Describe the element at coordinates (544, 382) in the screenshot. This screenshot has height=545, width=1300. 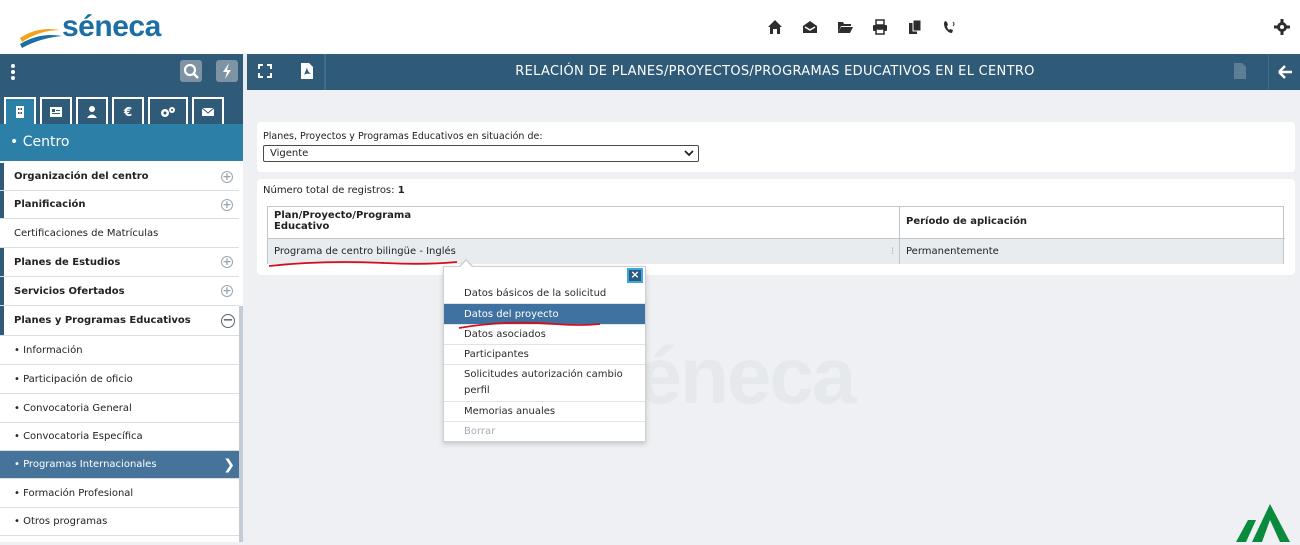
I see `menu-item-solicitudes-autorizacion: Solicitudes autorización cambio perfil` at that location.